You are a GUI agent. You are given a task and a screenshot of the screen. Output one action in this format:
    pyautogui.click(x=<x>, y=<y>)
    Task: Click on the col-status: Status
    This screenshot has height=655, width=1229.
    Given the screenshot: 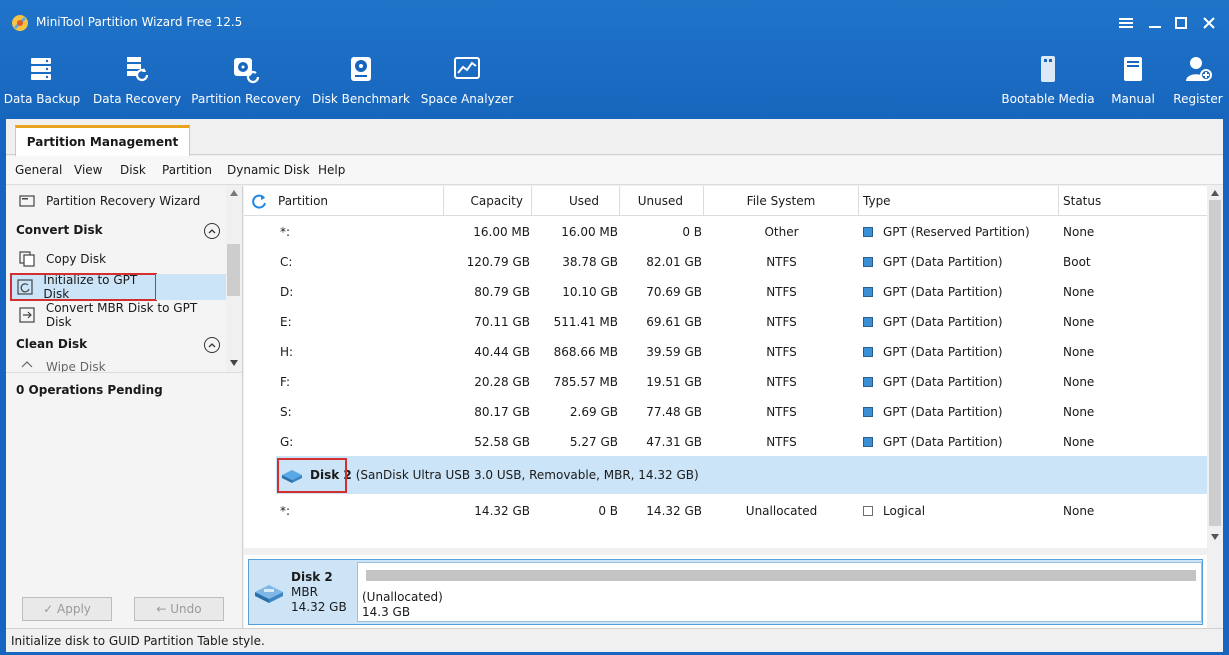 What is the action you would take?
    pyautogui.click(x=1133, y=201)
    